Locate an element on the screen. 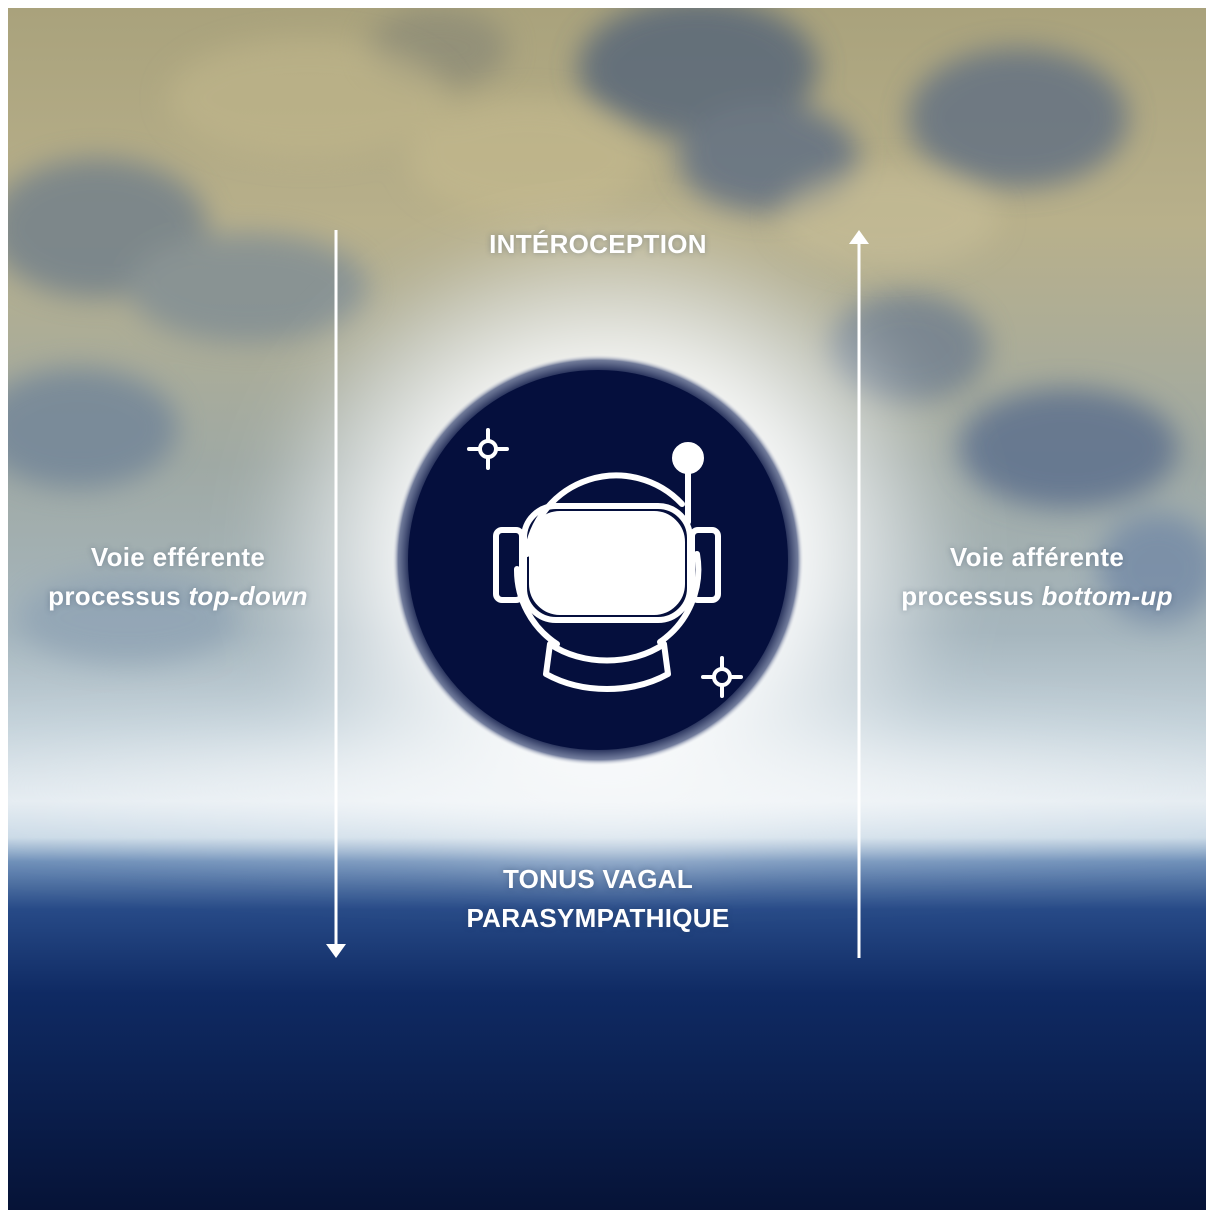  afferent-line1: Voie afférente is located at coordinates (1037, 557).